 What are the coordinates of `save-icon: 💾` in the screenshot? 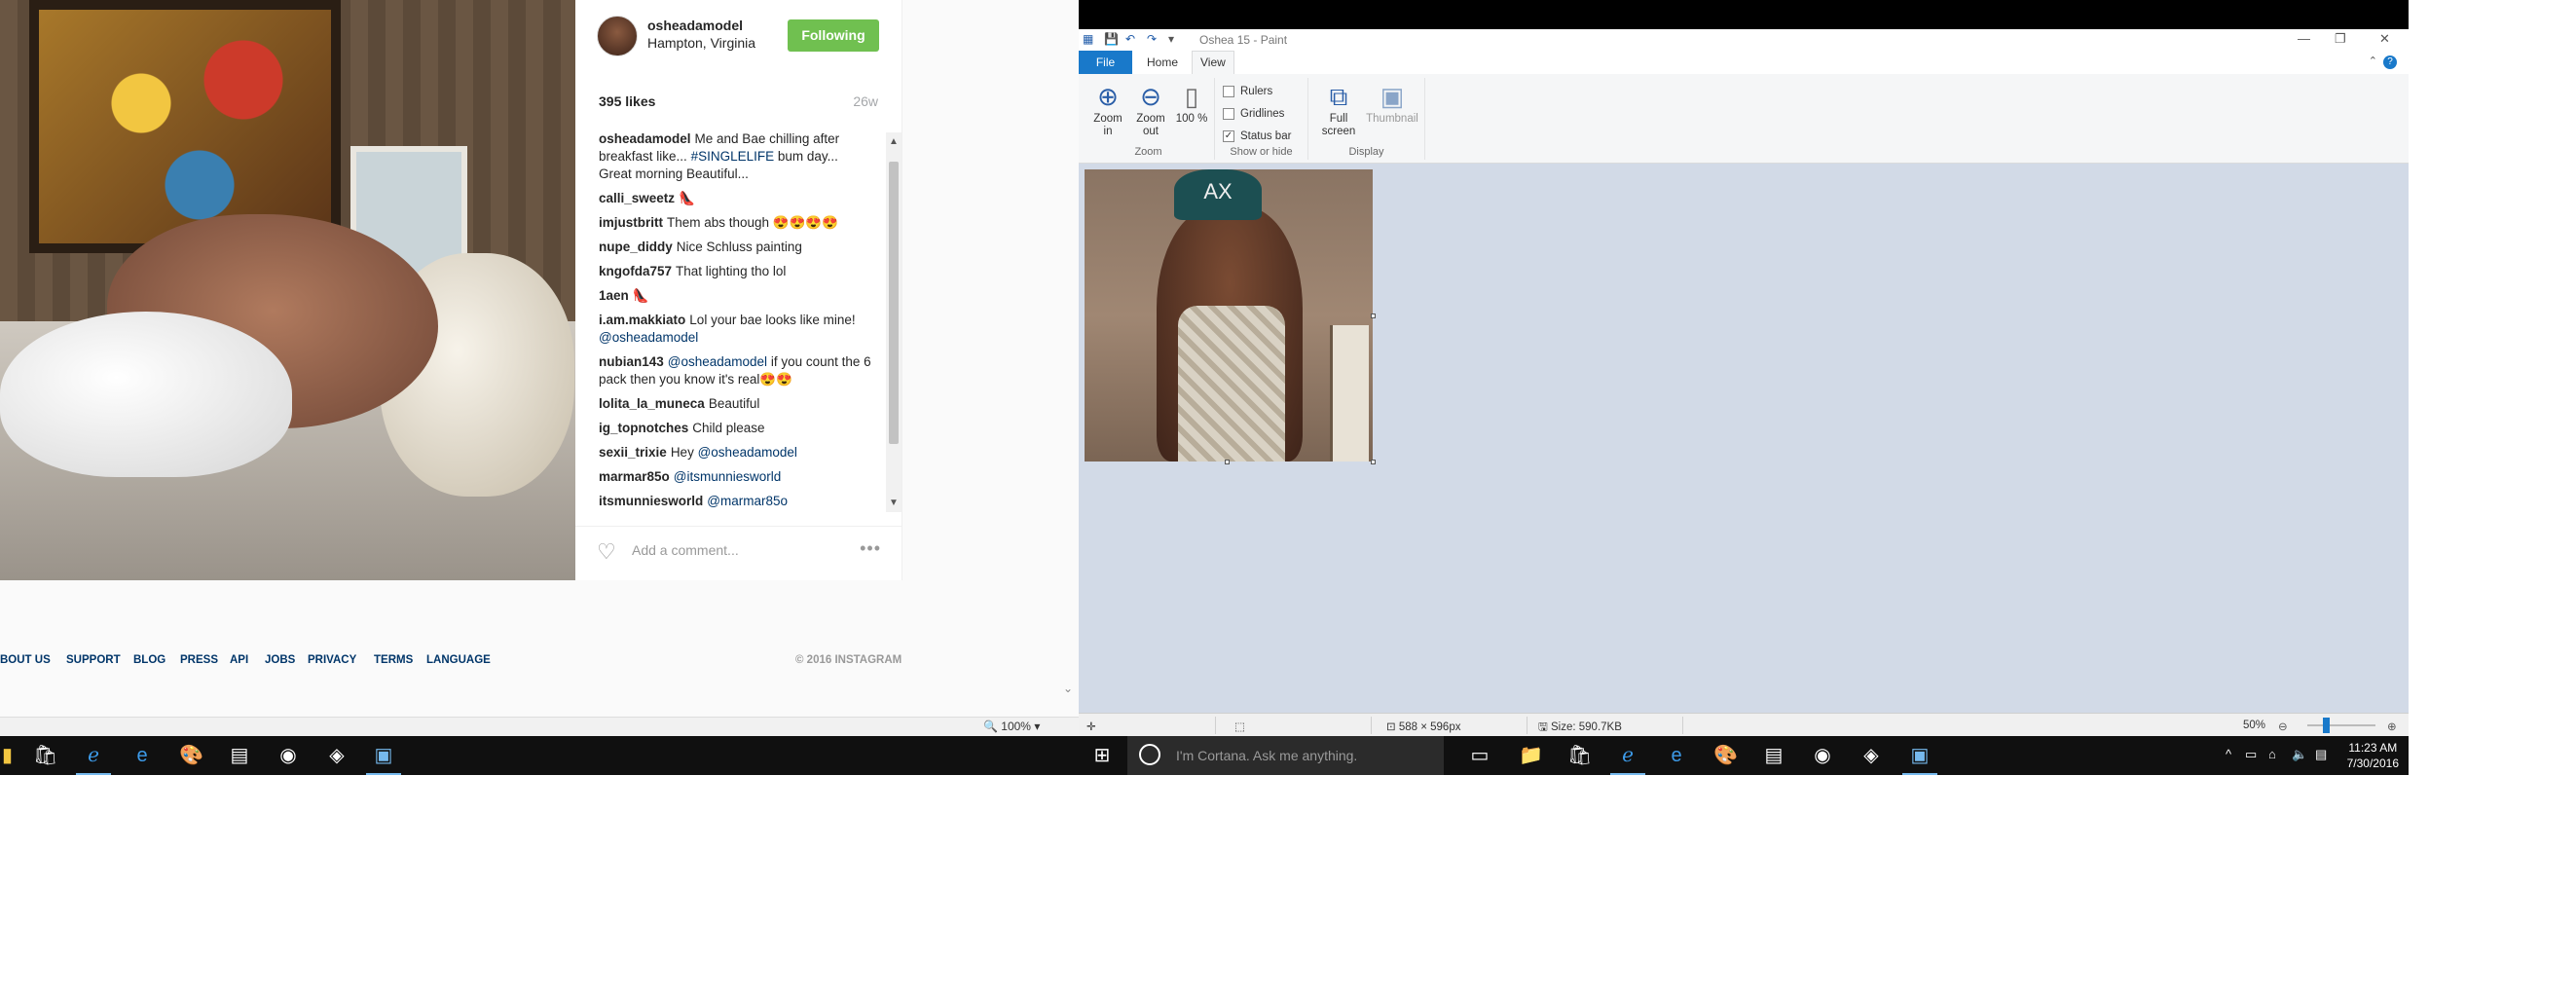 It's located at (1111, 39).